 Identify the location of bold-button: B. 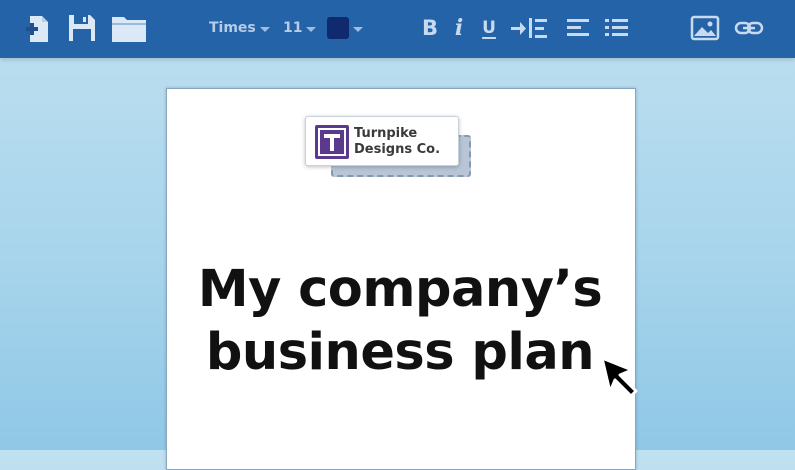
(430, 28).